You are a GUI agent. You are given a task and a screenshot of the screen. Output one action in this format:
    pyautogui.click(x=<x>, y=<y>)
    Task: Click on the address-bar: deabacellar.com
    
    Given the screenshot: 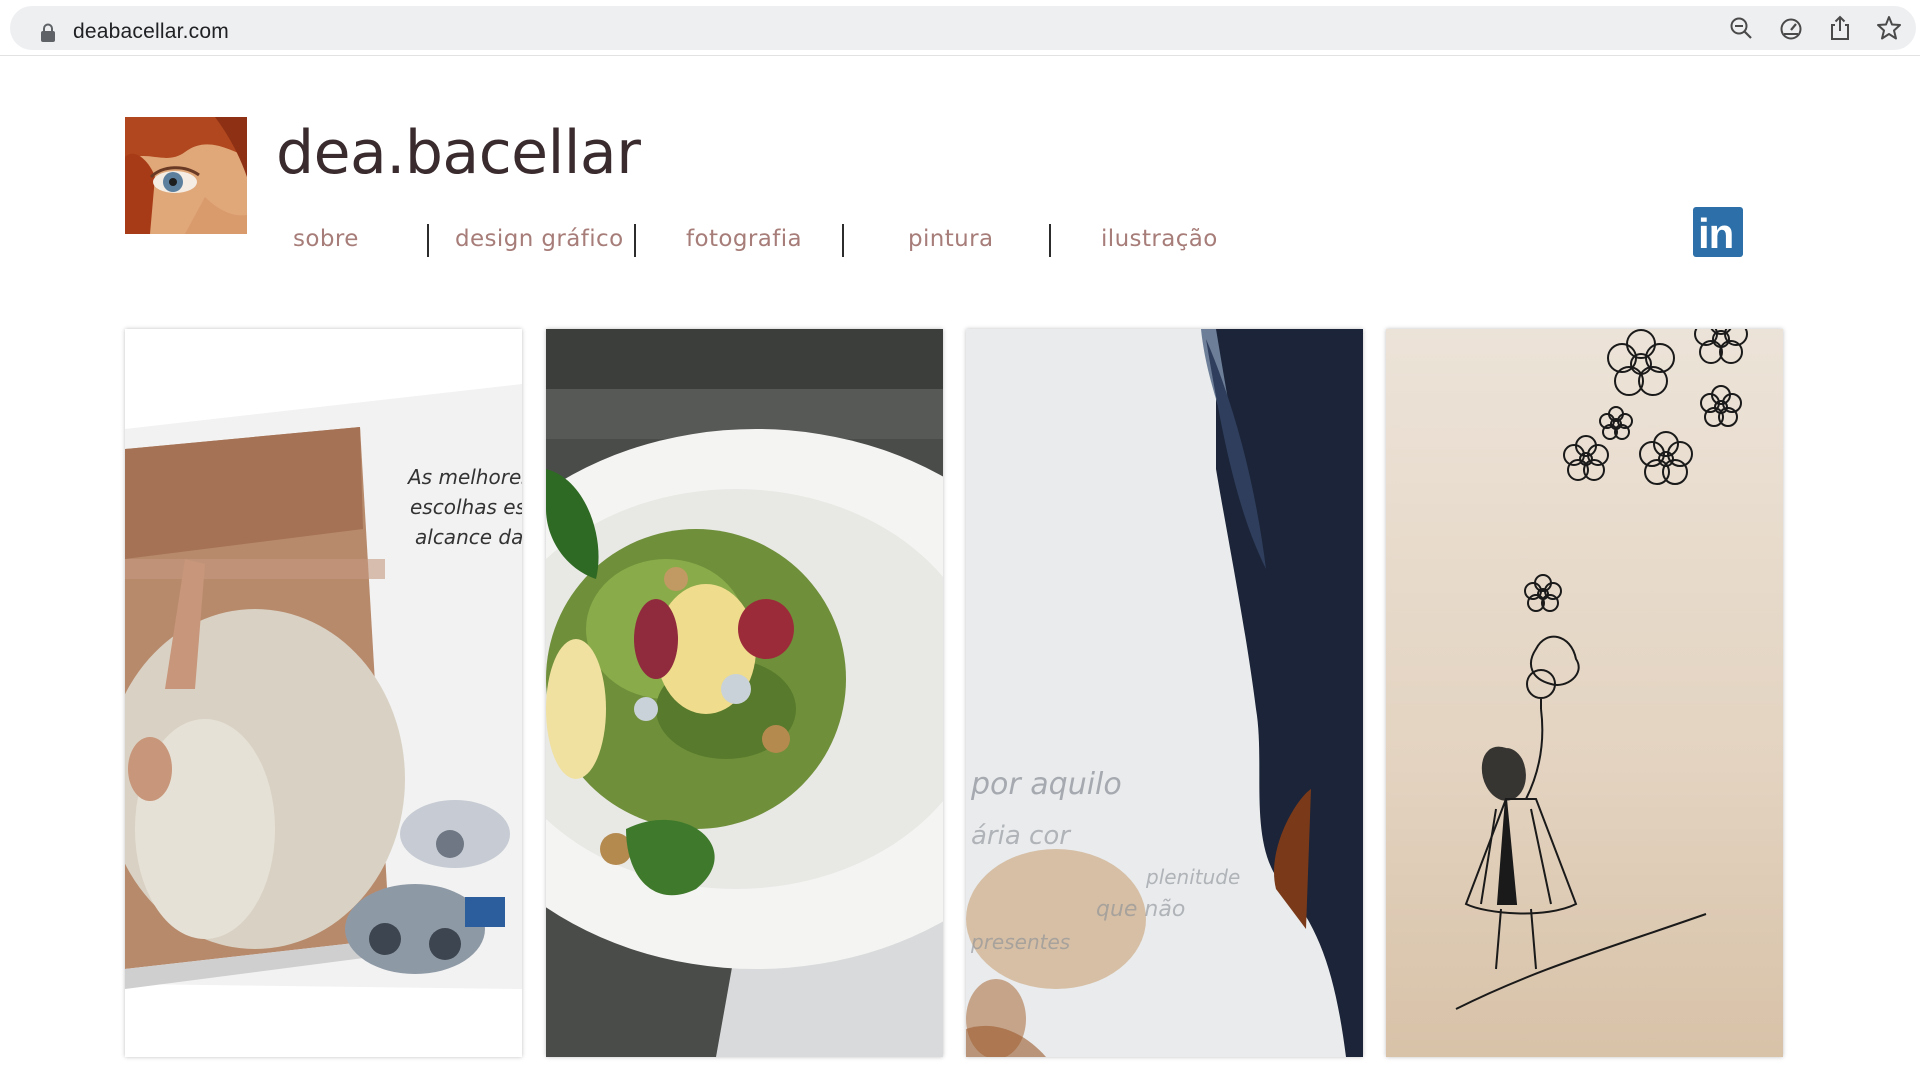 What is the action you would take?
    pyautogui.click(x=963, y=28)
    